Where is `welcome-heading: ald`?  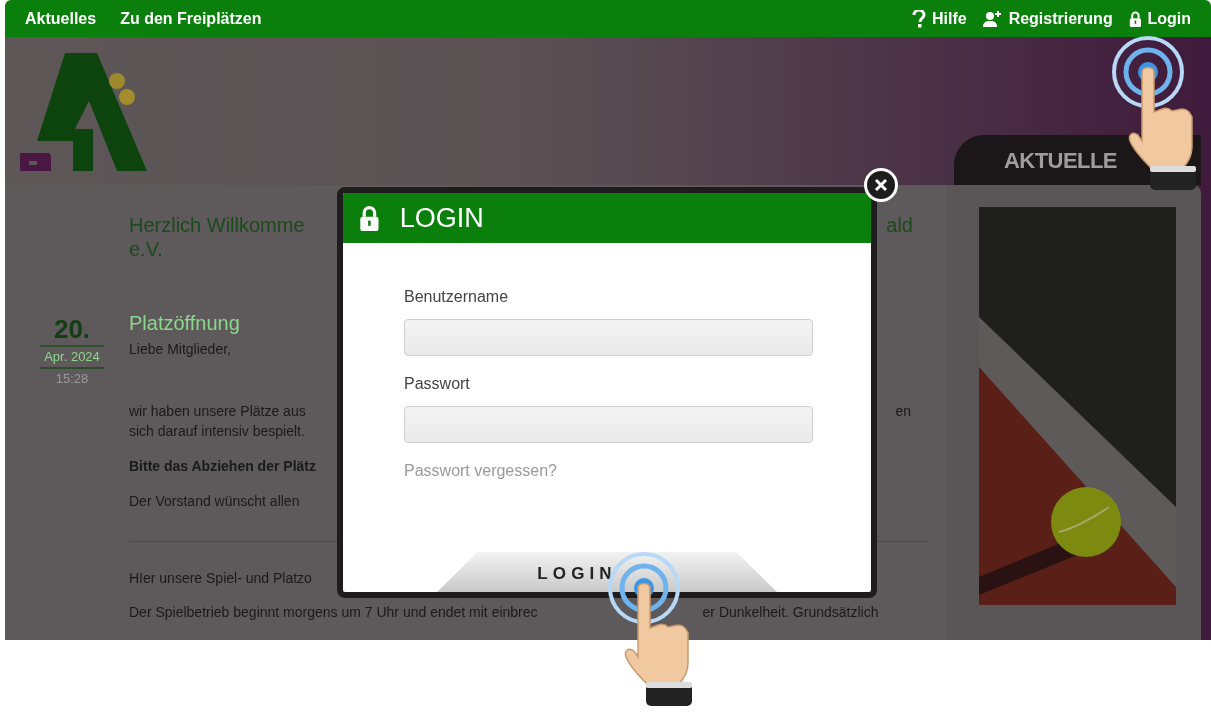 welcome-heading: ald is located at coordinates (899, 225).